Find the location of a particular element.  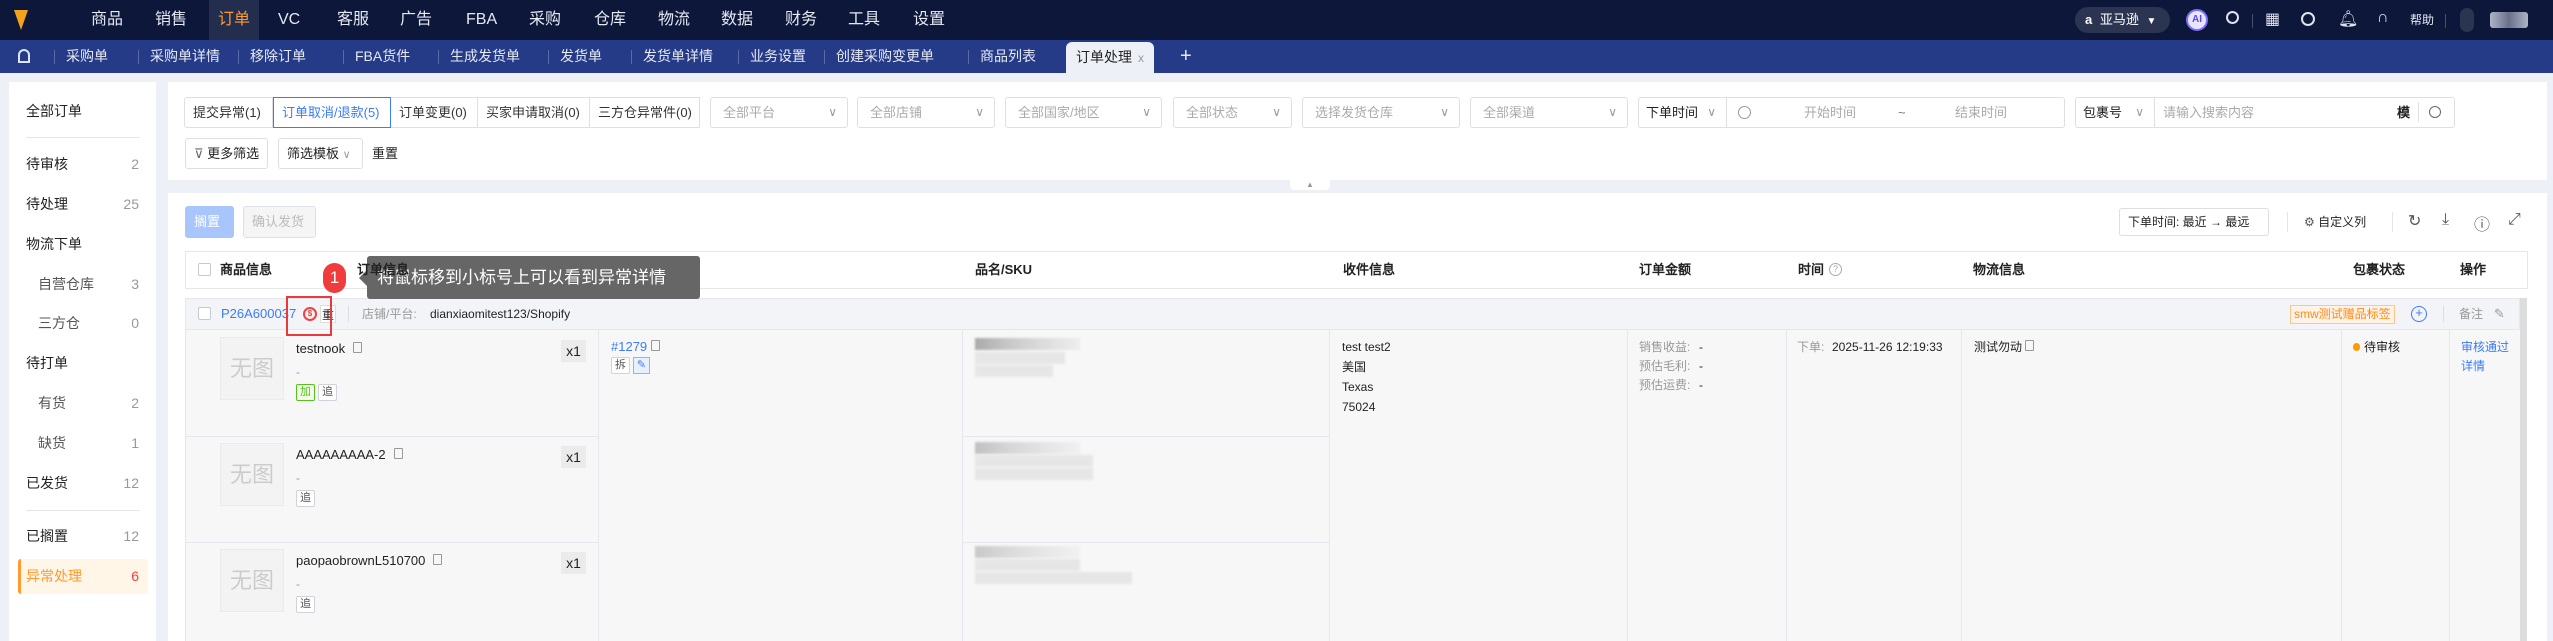

help-link: 帮助 is located at coordinates (2422, 20).